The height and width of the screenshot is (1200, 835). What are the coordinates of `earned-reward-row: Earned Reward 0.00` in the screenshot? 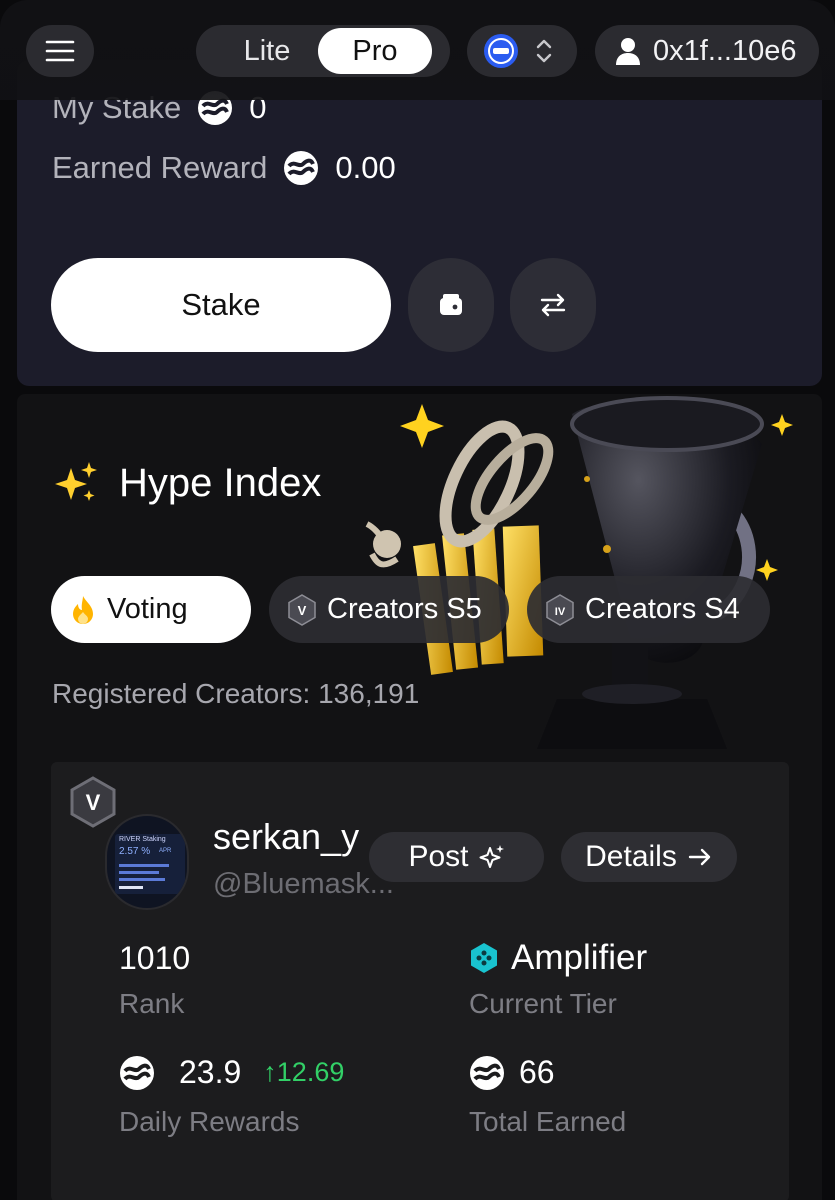 It's located at (224, 168).